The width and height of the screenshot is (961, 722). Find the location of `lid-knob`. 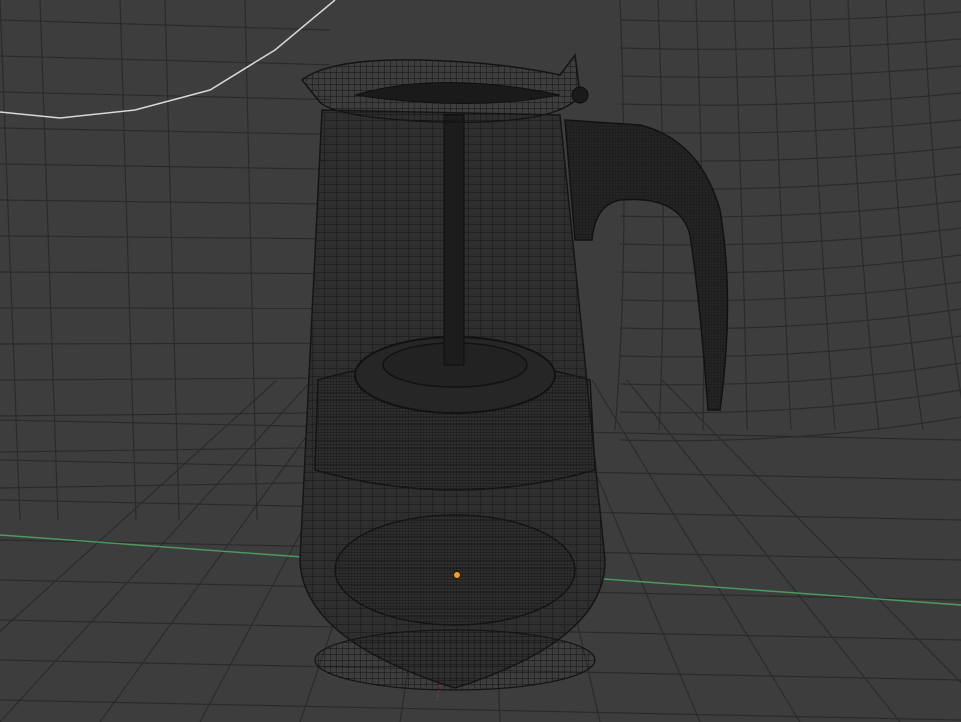

lid-knob is located at coordinates (580, 95).